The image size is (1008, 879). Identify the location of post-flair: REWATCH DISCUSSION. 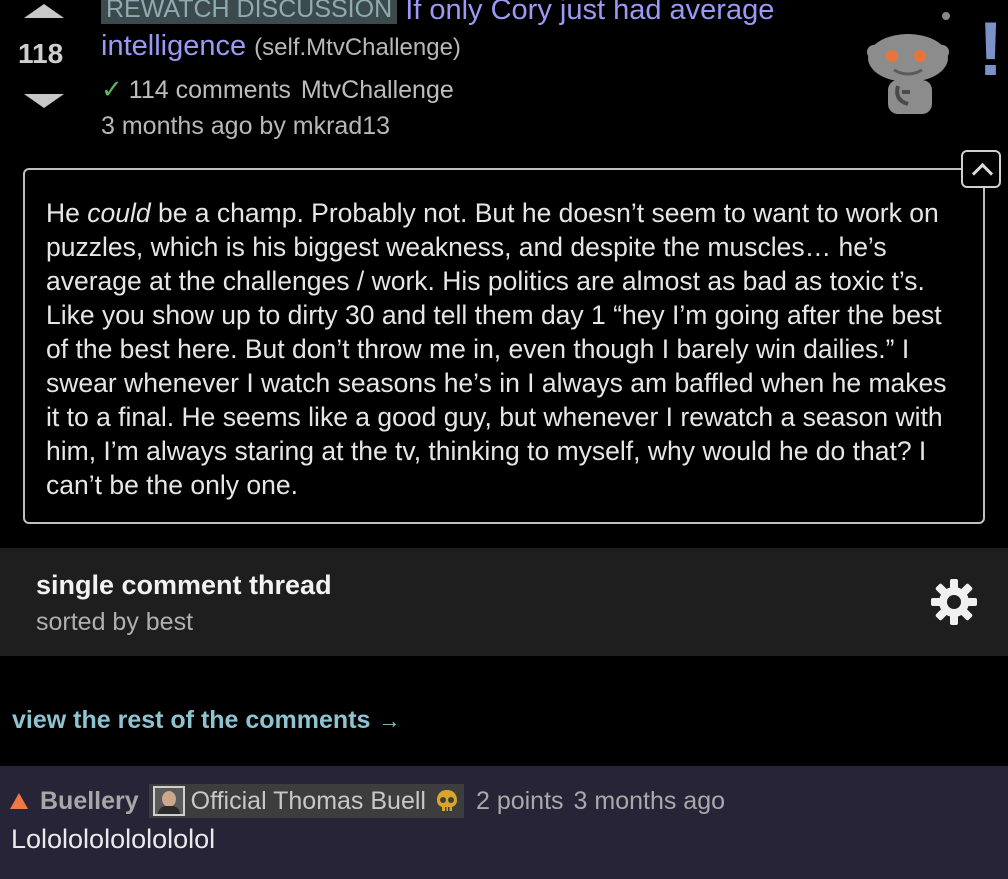
(249, 12).